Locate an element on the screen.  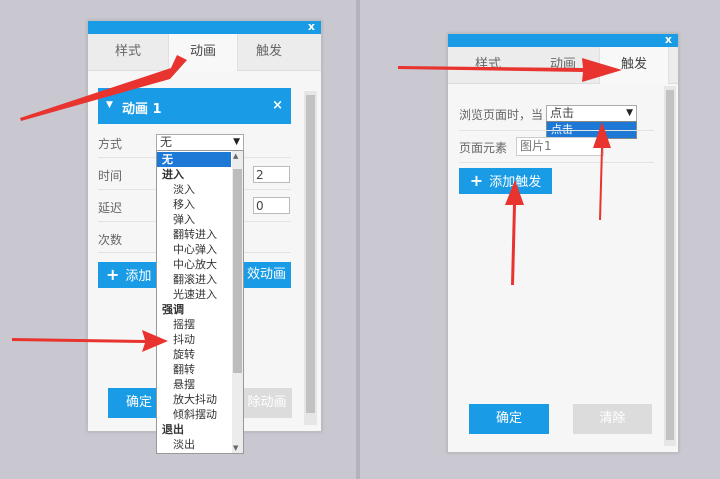
arrow-to-shake-item is located at coordinates (90, 341).